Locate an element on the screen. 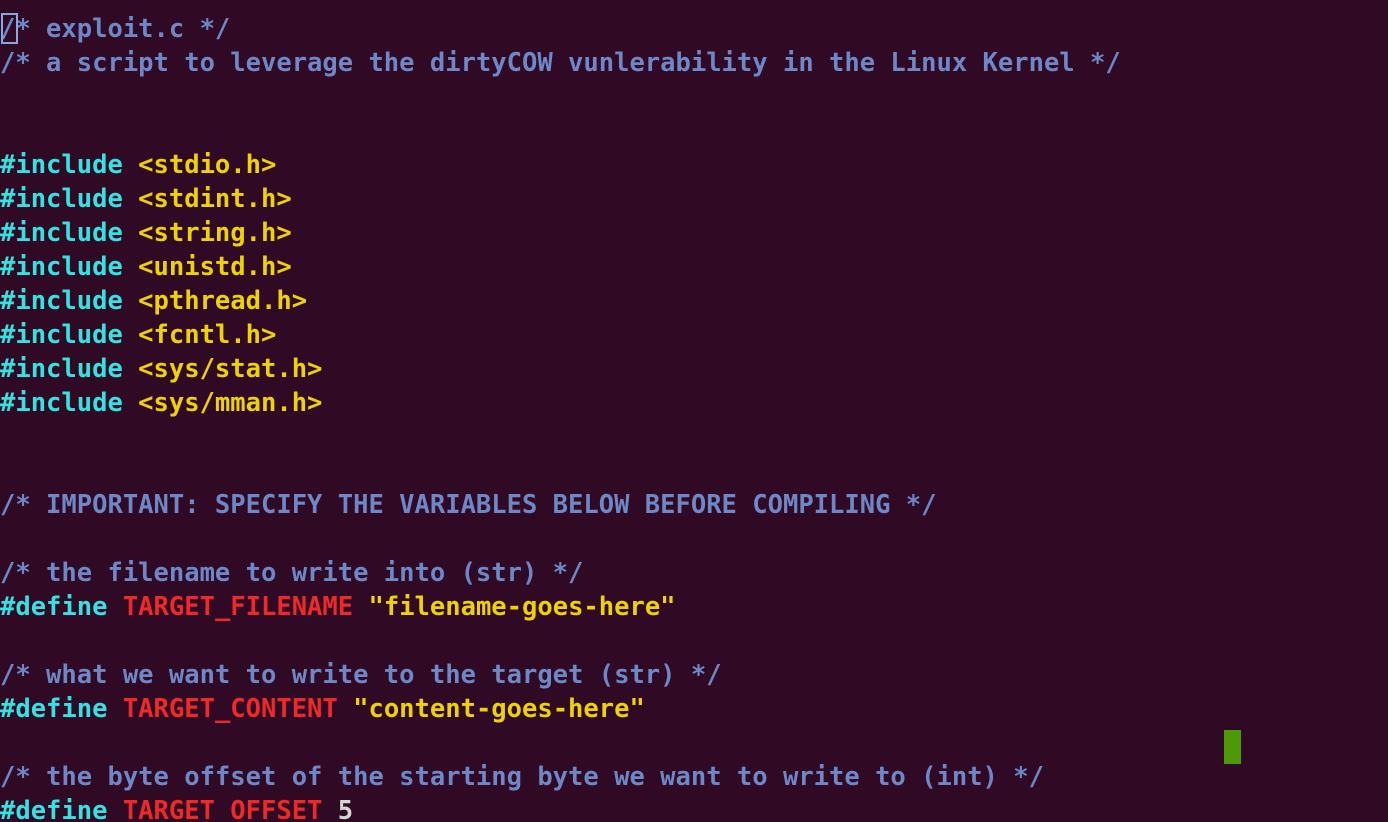 Image resolution: width=1388 pixels, height=822 pixels. code-line: #include <stdio.h> is located at coordinates (560, 165).